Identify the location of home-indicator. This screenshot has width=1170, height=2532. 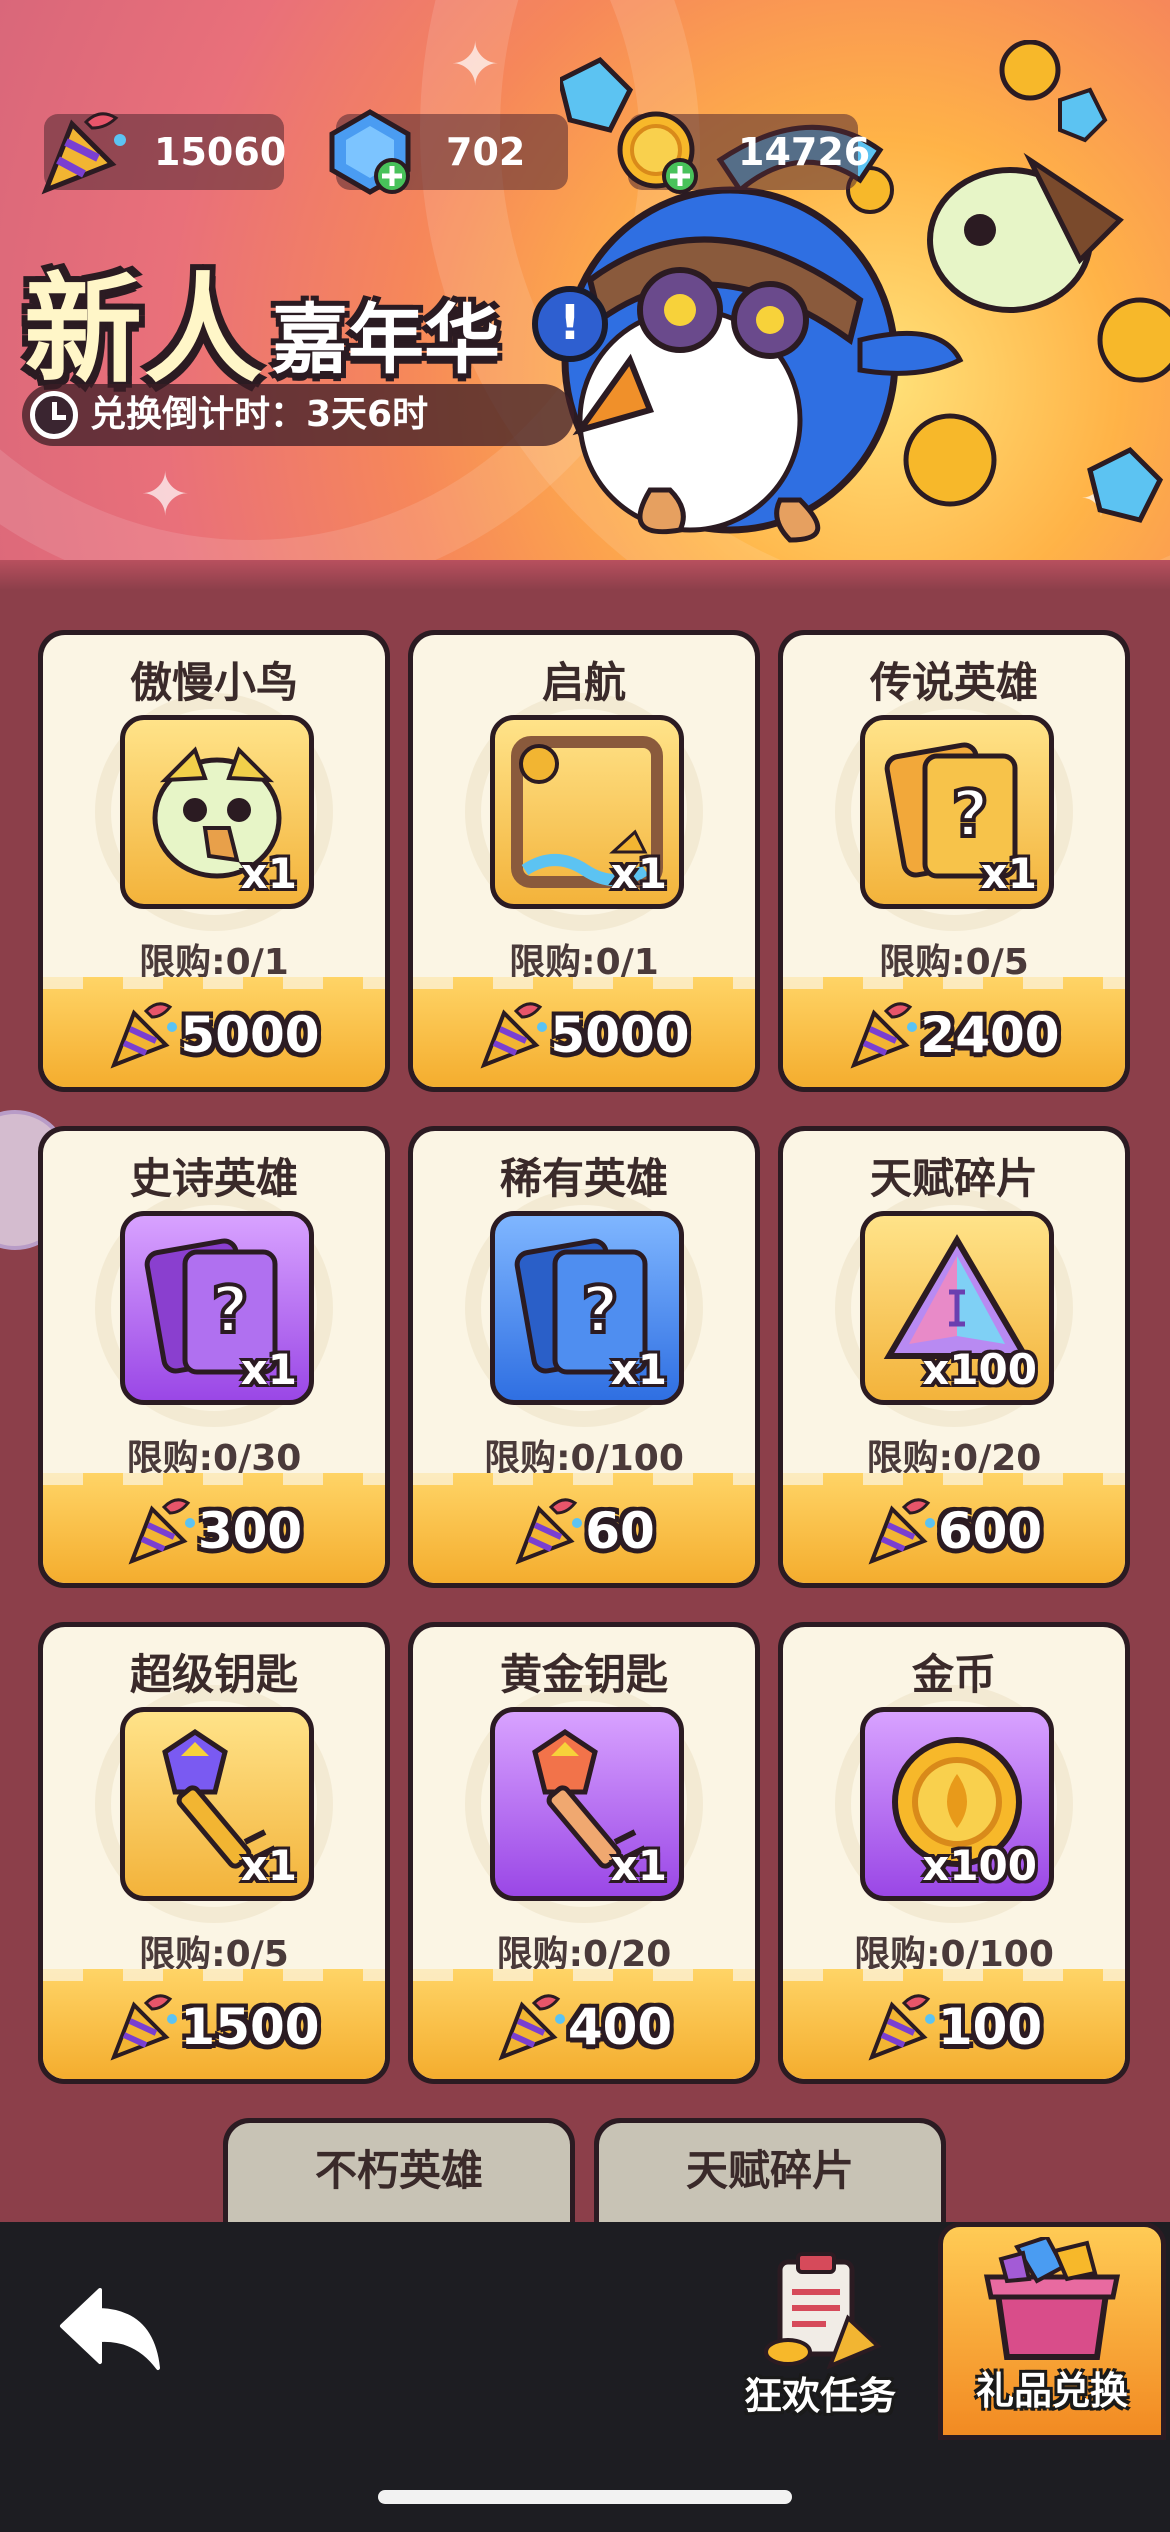
(585, 2497).